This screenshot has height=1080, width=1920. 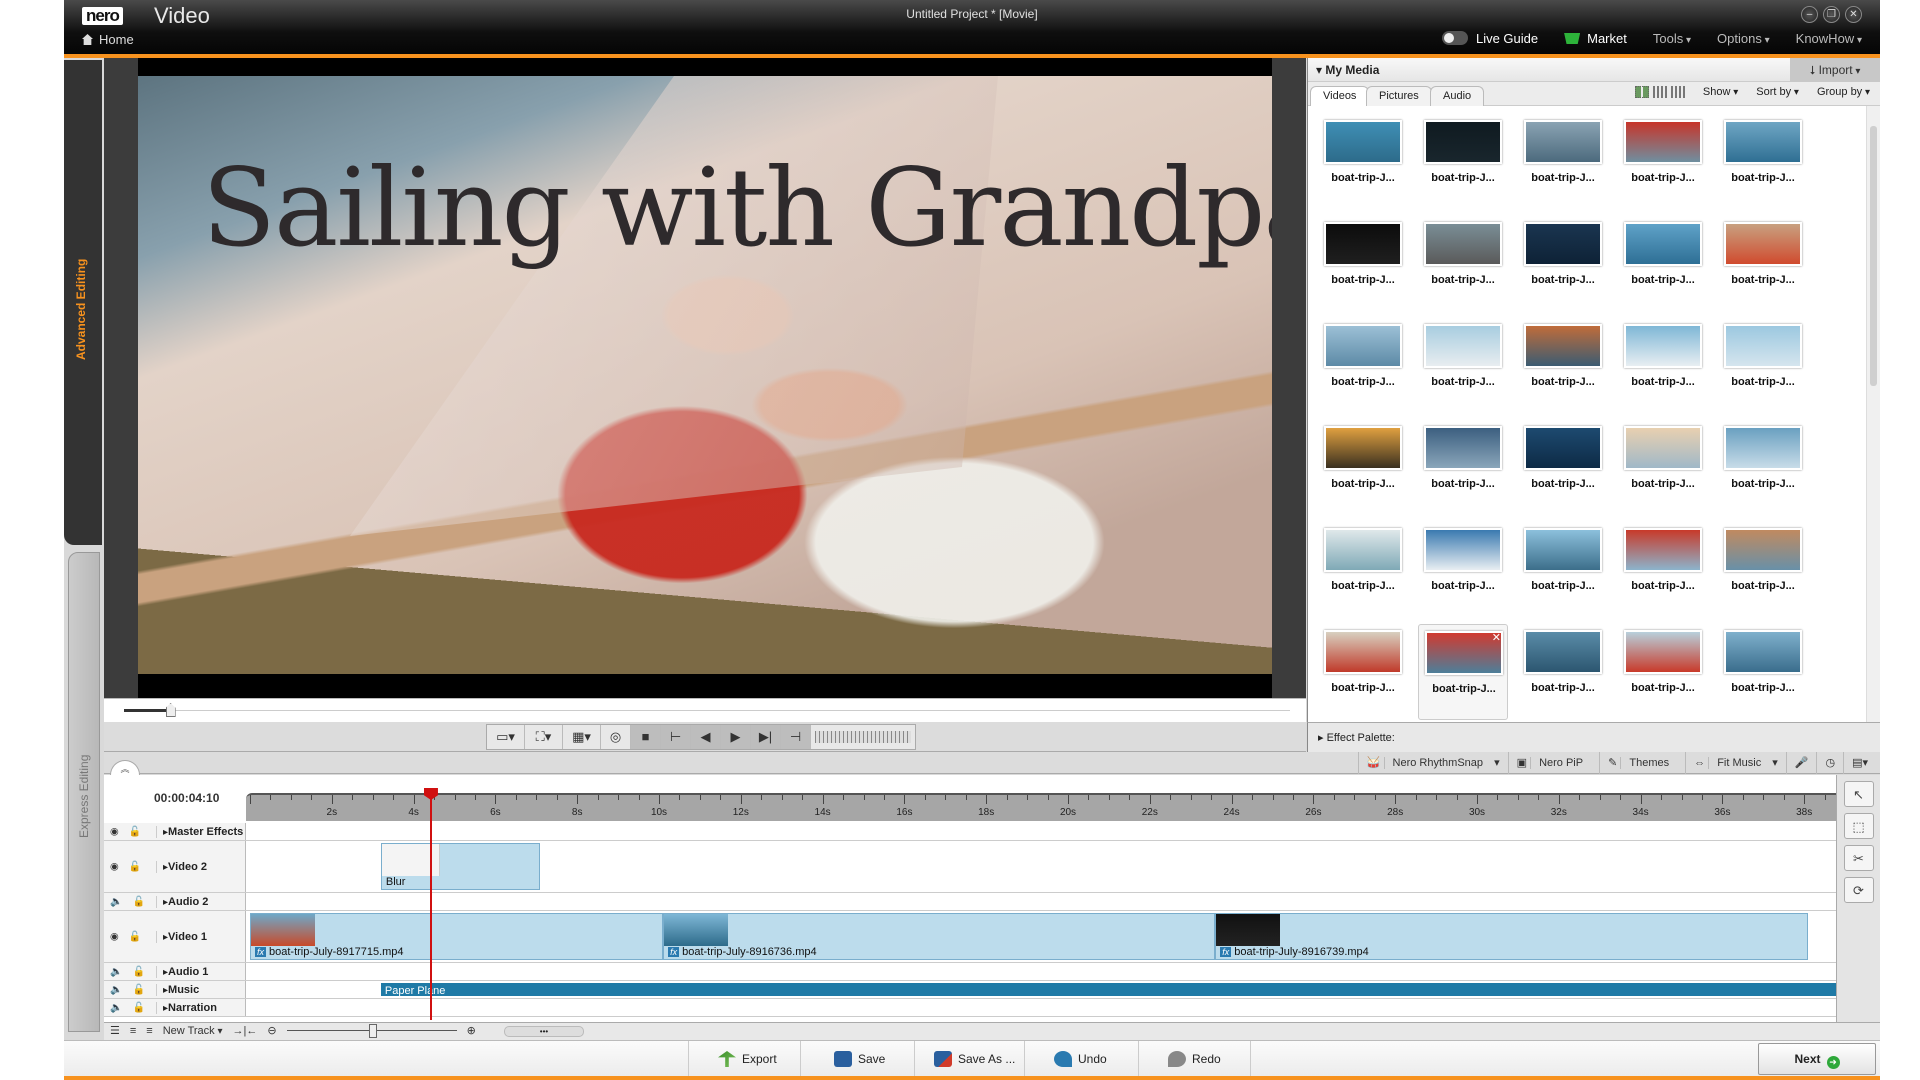 What do you see at coordinates (1659, 92) in the screenshot?
I see `small-thumbnails-icon` at bounding box center [1659, 92].